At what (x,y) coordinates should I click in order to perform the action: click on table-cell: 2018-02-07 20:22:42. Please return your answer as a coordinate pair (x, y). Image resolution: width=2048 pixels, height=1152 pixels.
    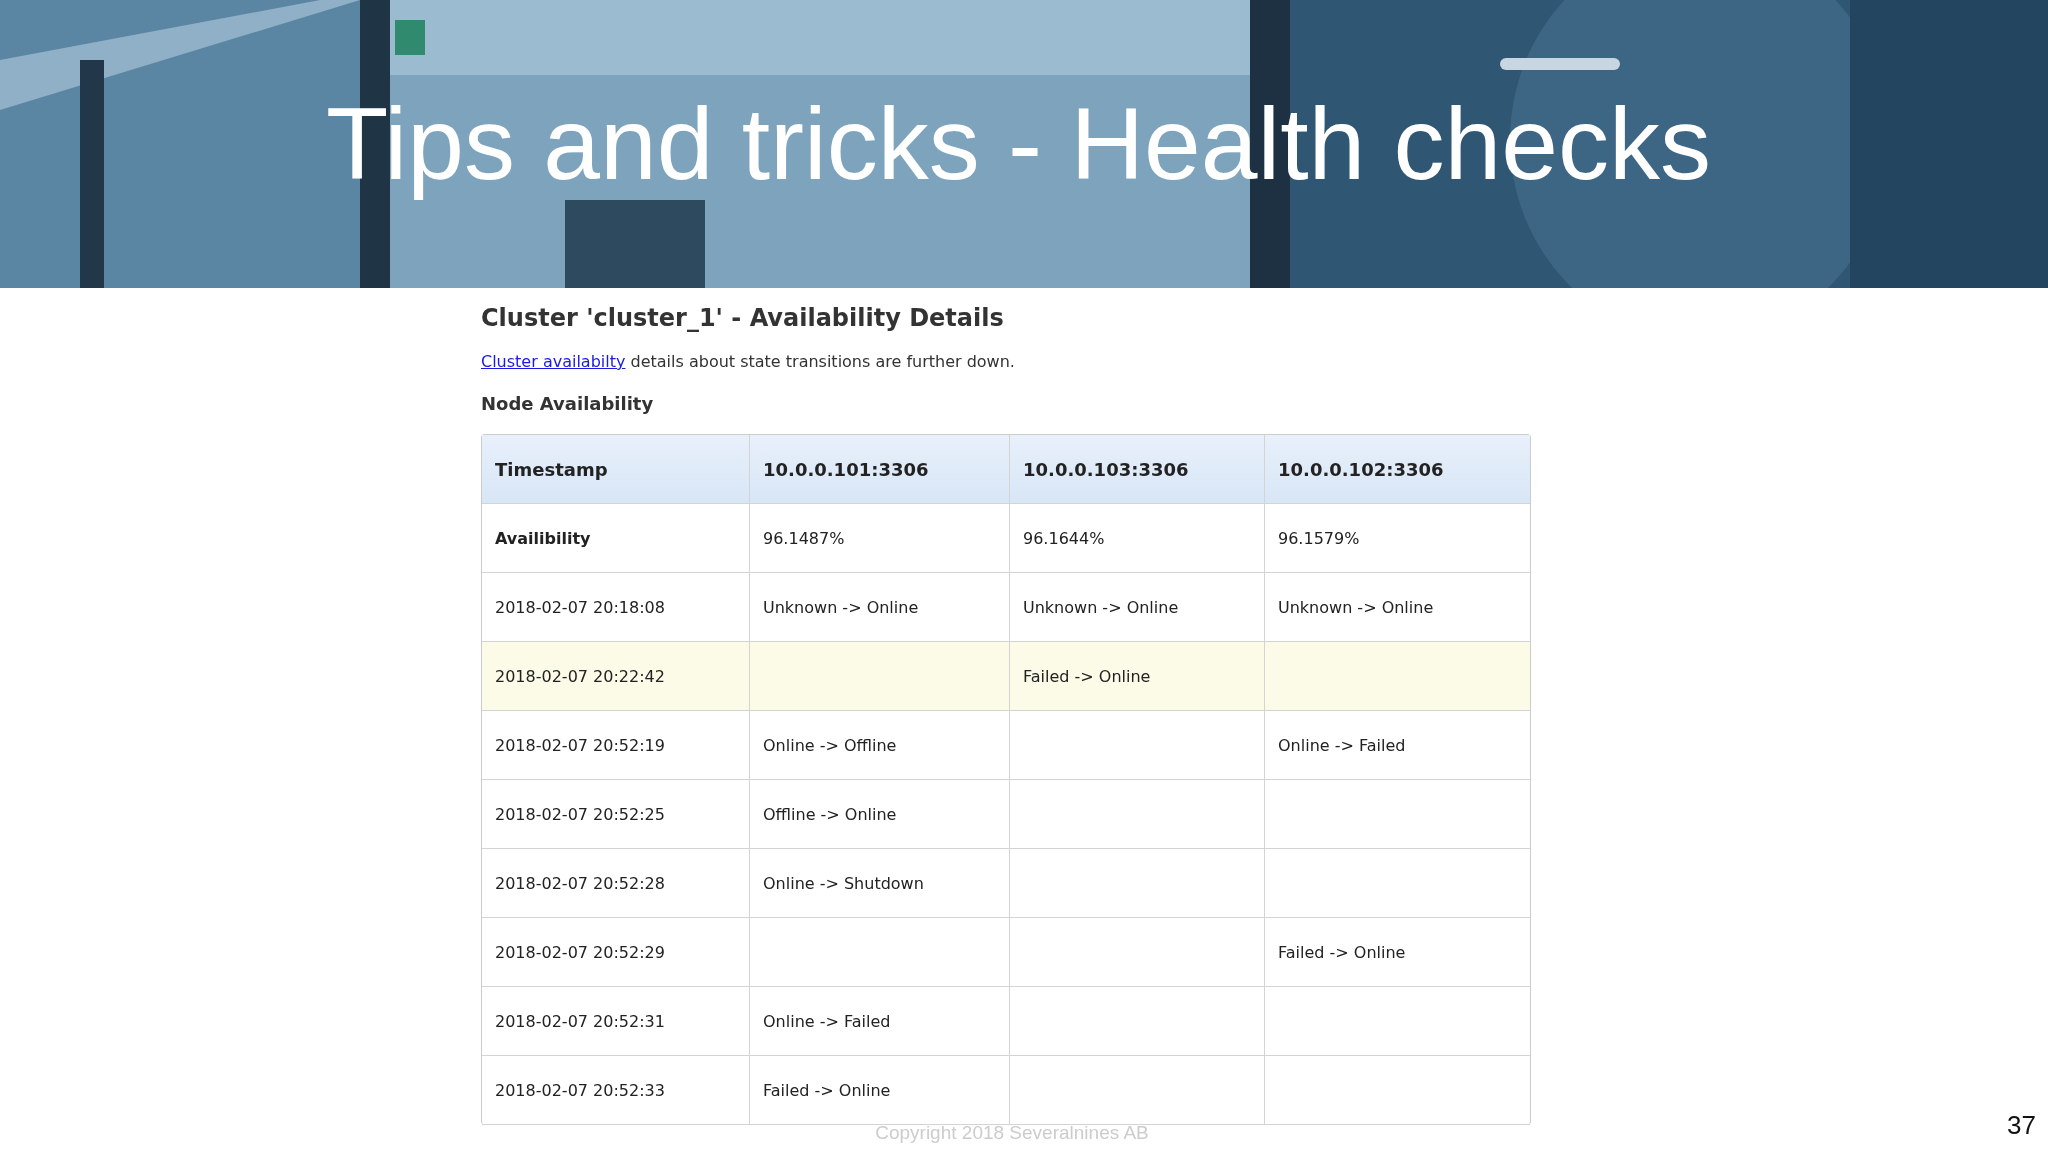
    Looking at the image, I should click on (580, 676).